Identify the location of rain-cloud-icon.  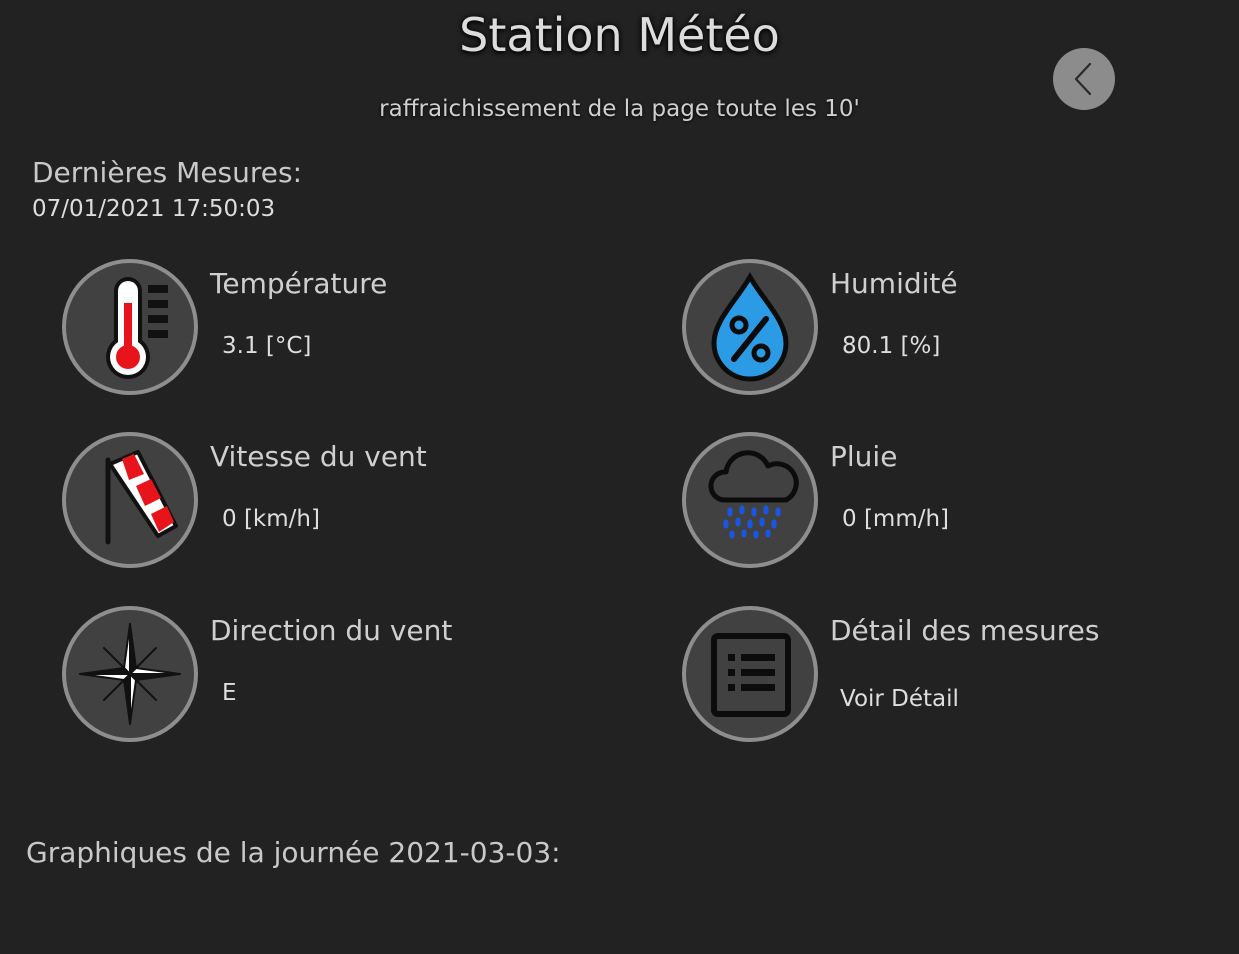
(753, 494).